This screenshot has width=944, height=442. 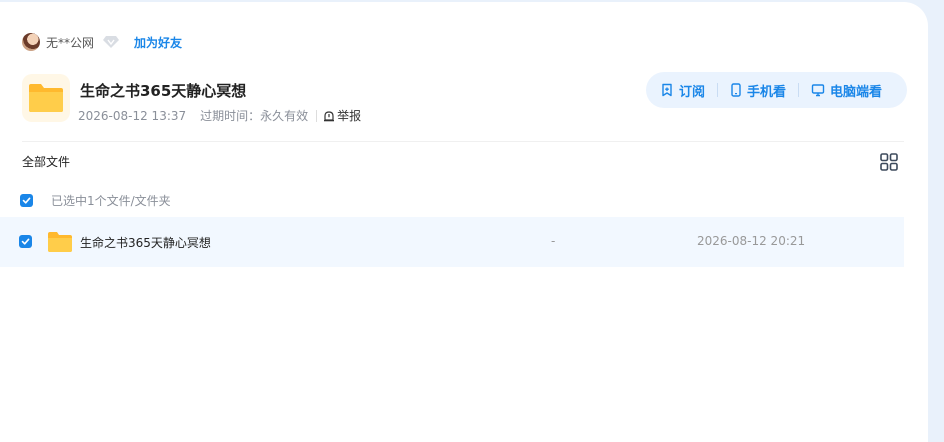 What do you see at coordinates (132, 115) in the screenshot?
I see `share-date: 2026-08-12 13:37` at bounding box center [132, 115].